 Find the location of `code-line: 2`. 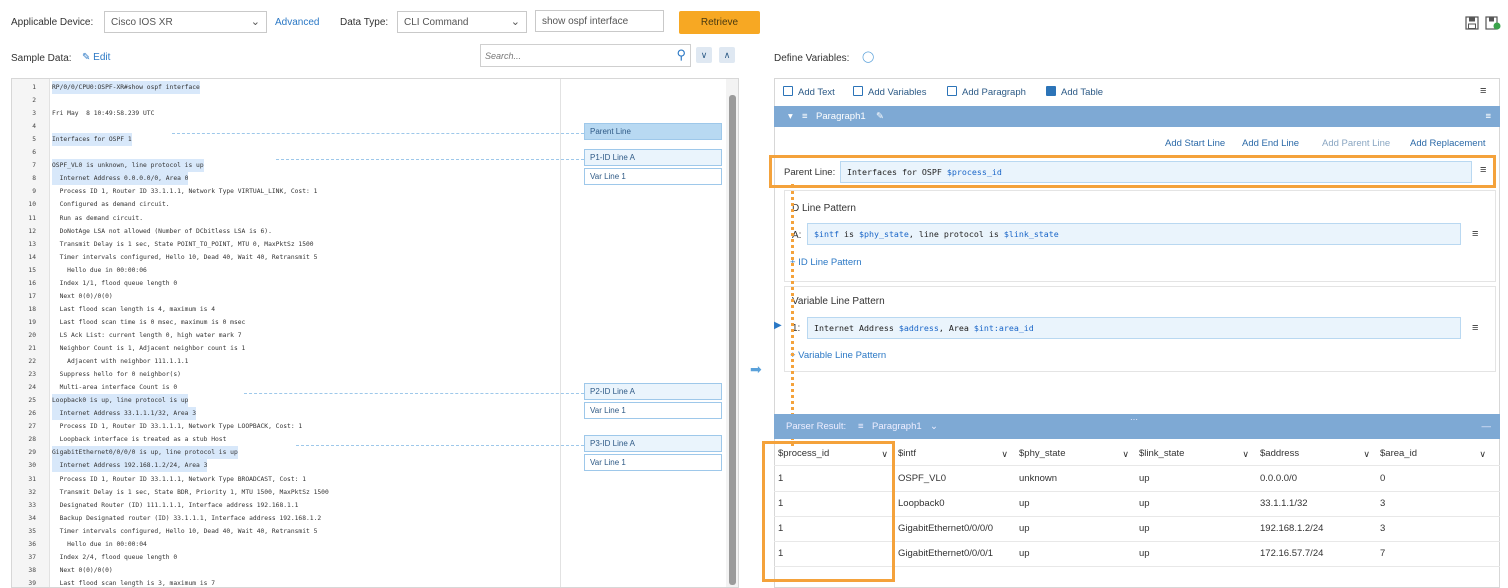

code-line: 2 is located at coordinates (286, 100).